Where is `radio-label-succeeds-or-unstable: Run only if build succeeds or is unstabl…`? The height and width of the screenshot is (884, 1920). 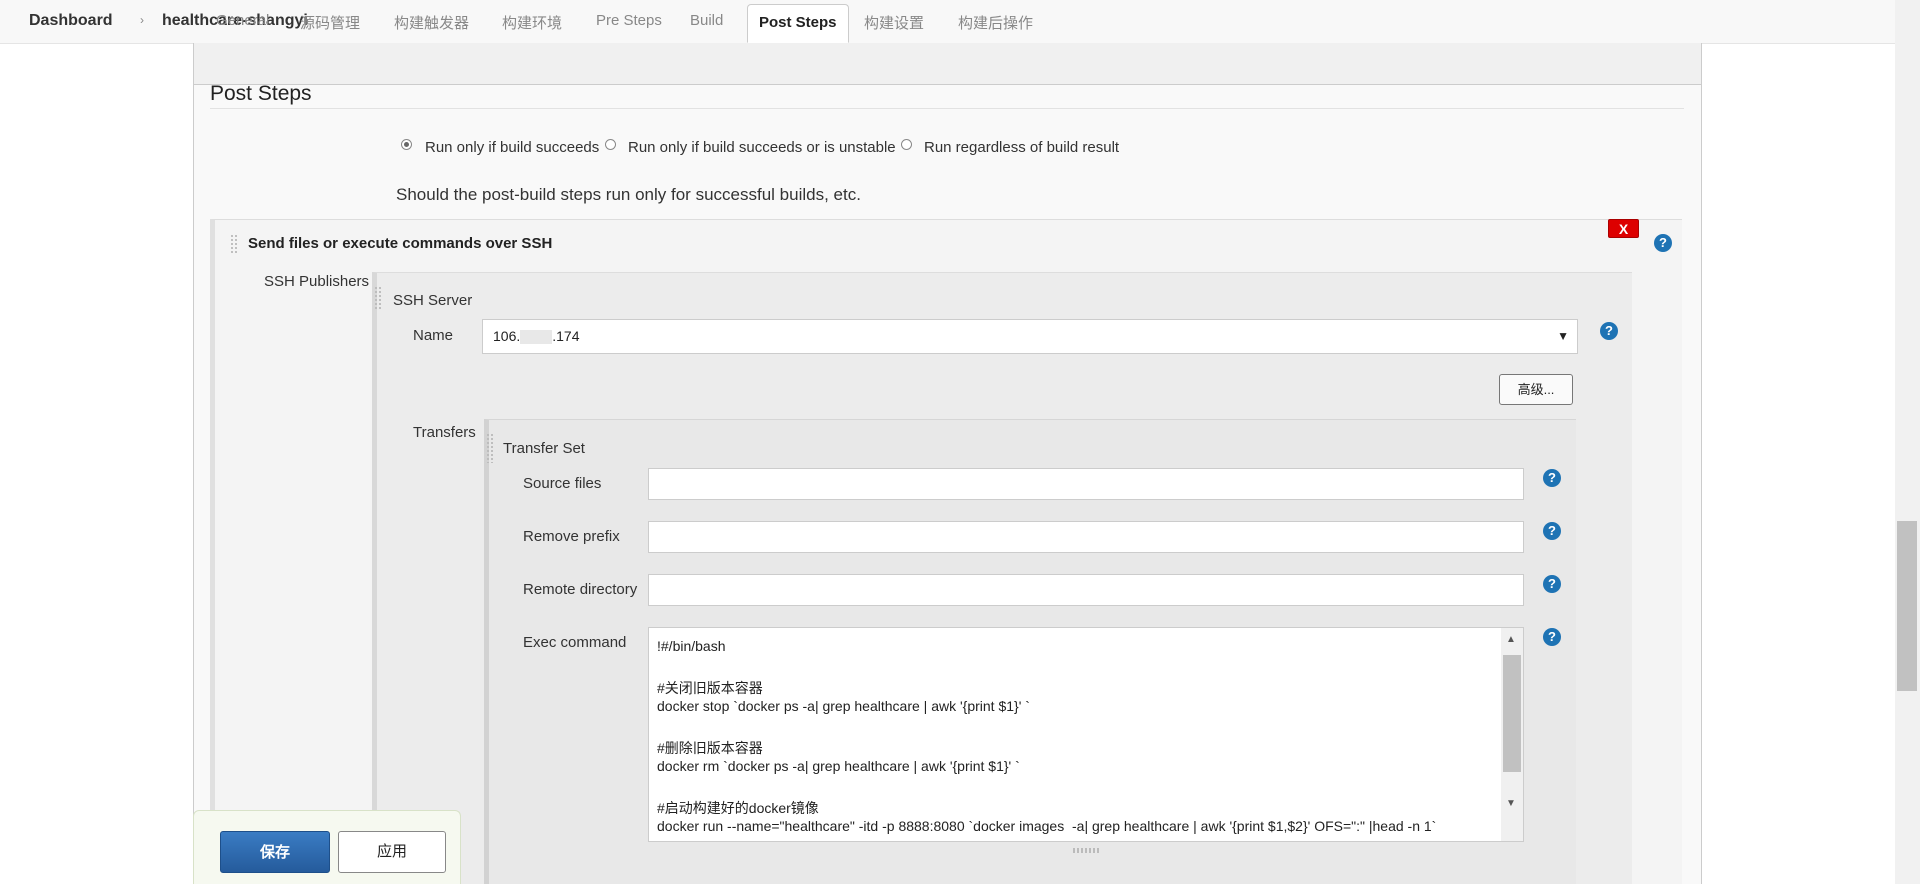
radio-label-succeeds-or-unstable: Run only if build succeeds or is unstabl… is located at coordinates (762, 147).